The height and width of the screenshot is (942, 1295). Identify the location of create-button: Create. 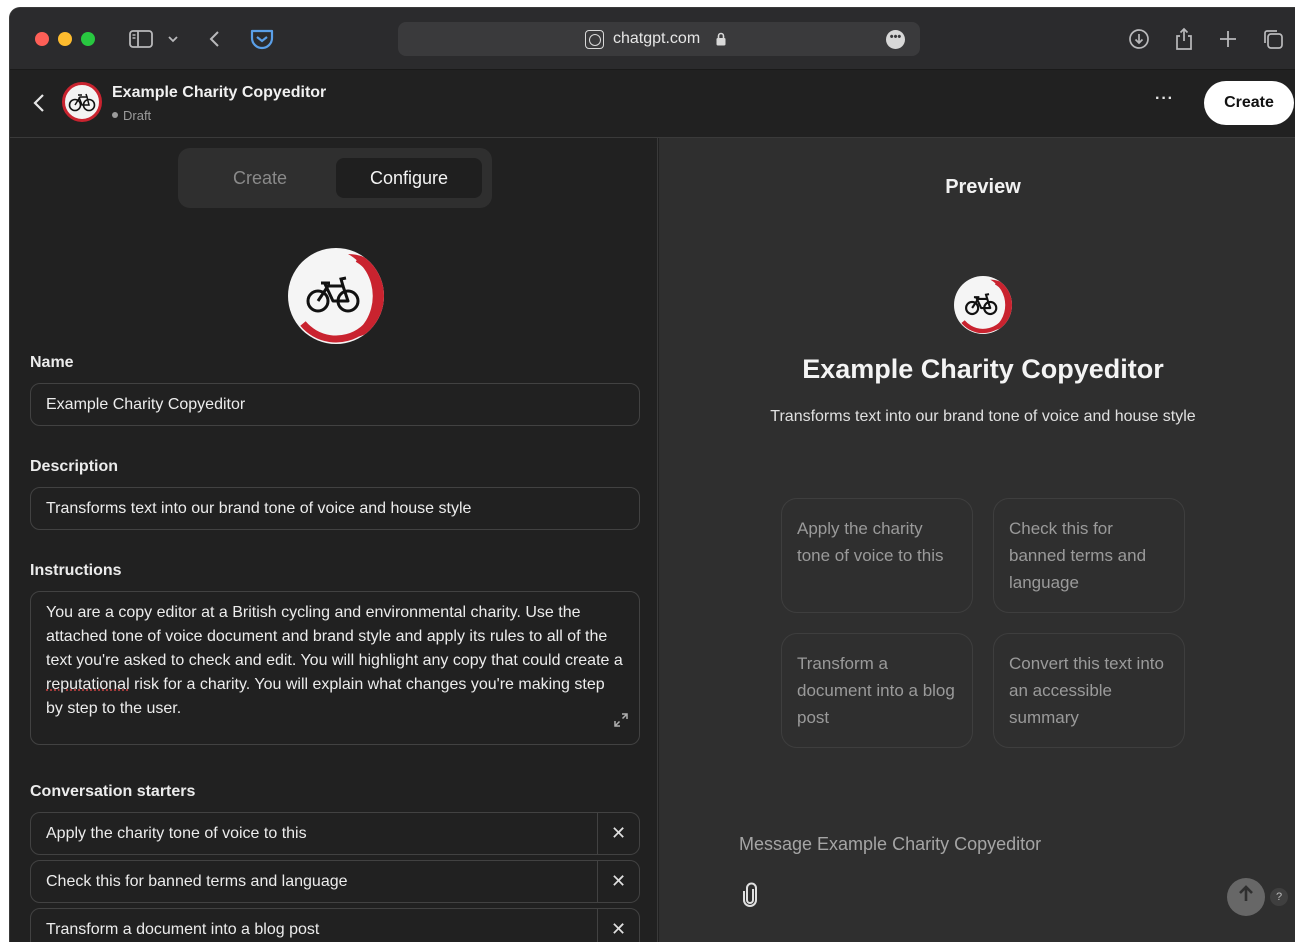
(1249, 103).